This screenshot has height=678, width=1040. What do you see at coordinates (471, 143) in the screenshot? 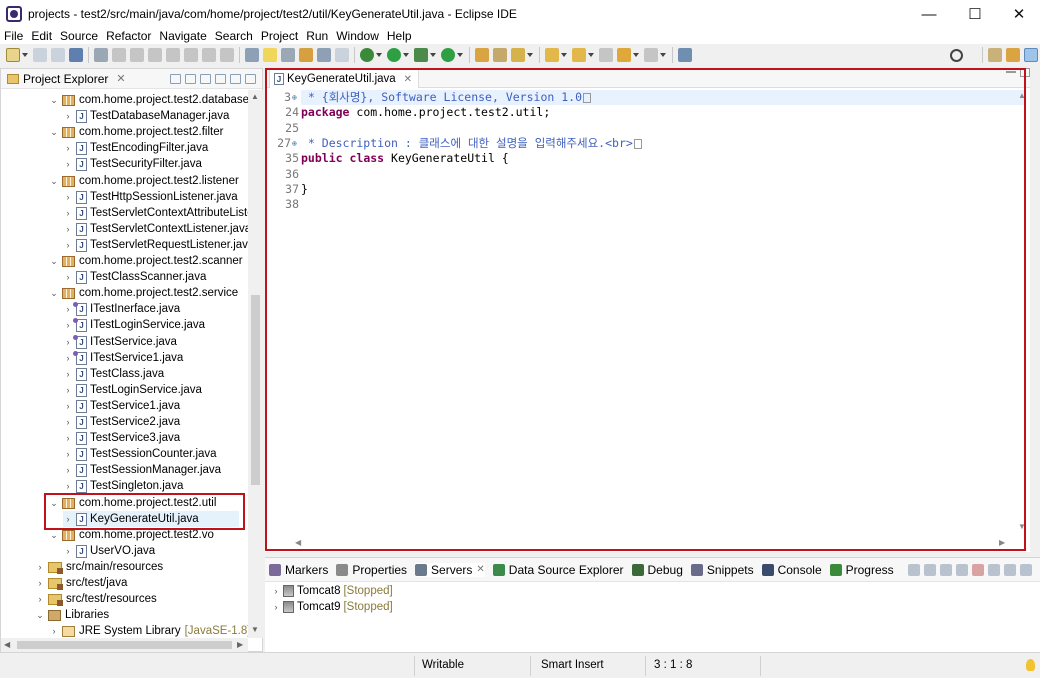
I see `code-line: * Description : 클래스에 대한 설명을 입력해주세요.<br>` at bounding box center [471, 143].